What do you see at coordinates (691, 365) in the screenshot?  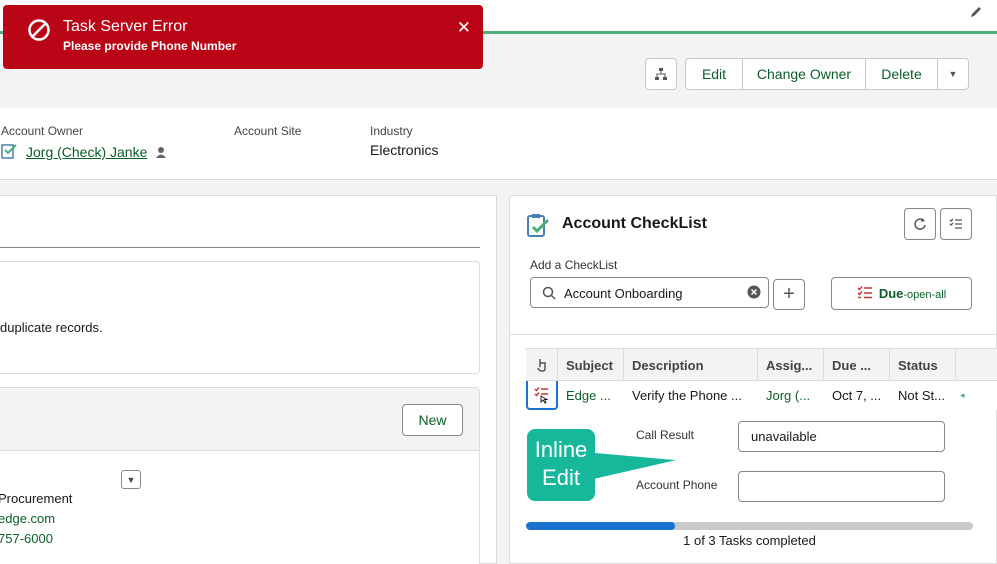 I see `column-header-description: Description` at bounding box center [691, 365].